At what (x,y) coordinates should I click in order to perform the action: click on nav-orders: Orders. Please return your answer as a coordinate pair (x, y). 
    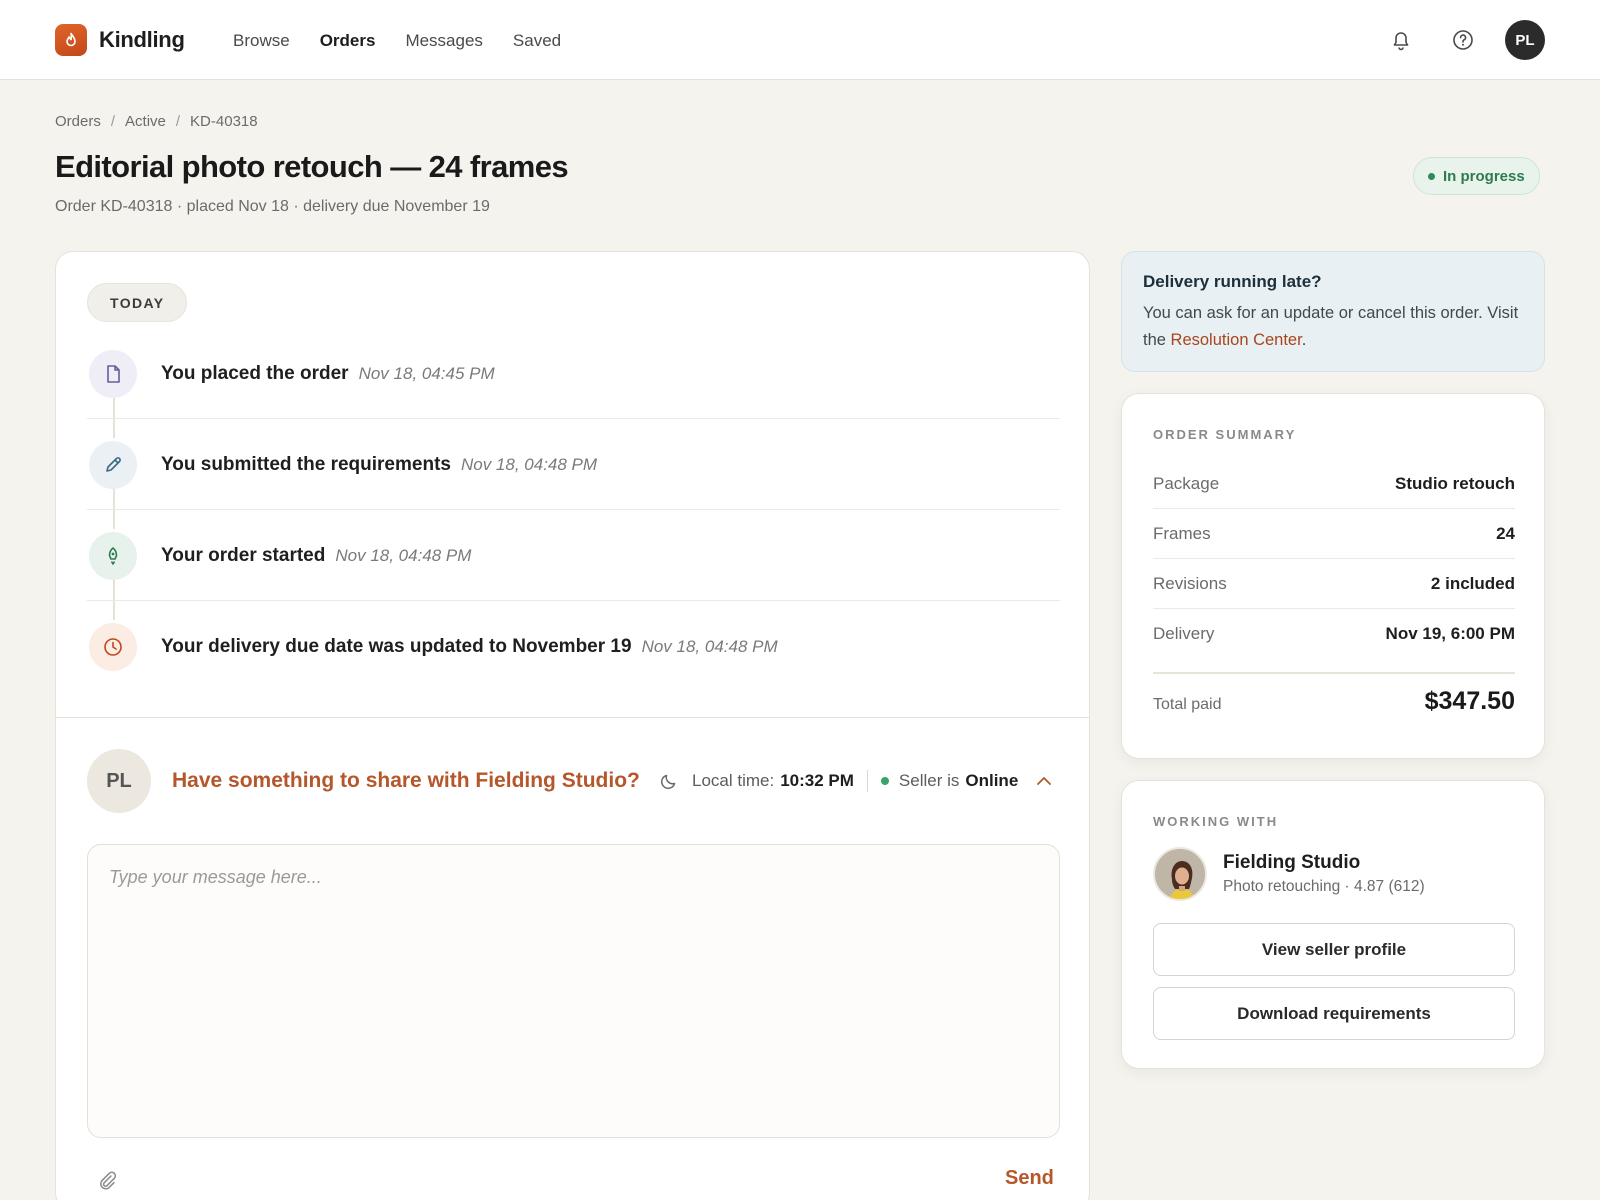
    Looking at the image, I should click on (348, 41).